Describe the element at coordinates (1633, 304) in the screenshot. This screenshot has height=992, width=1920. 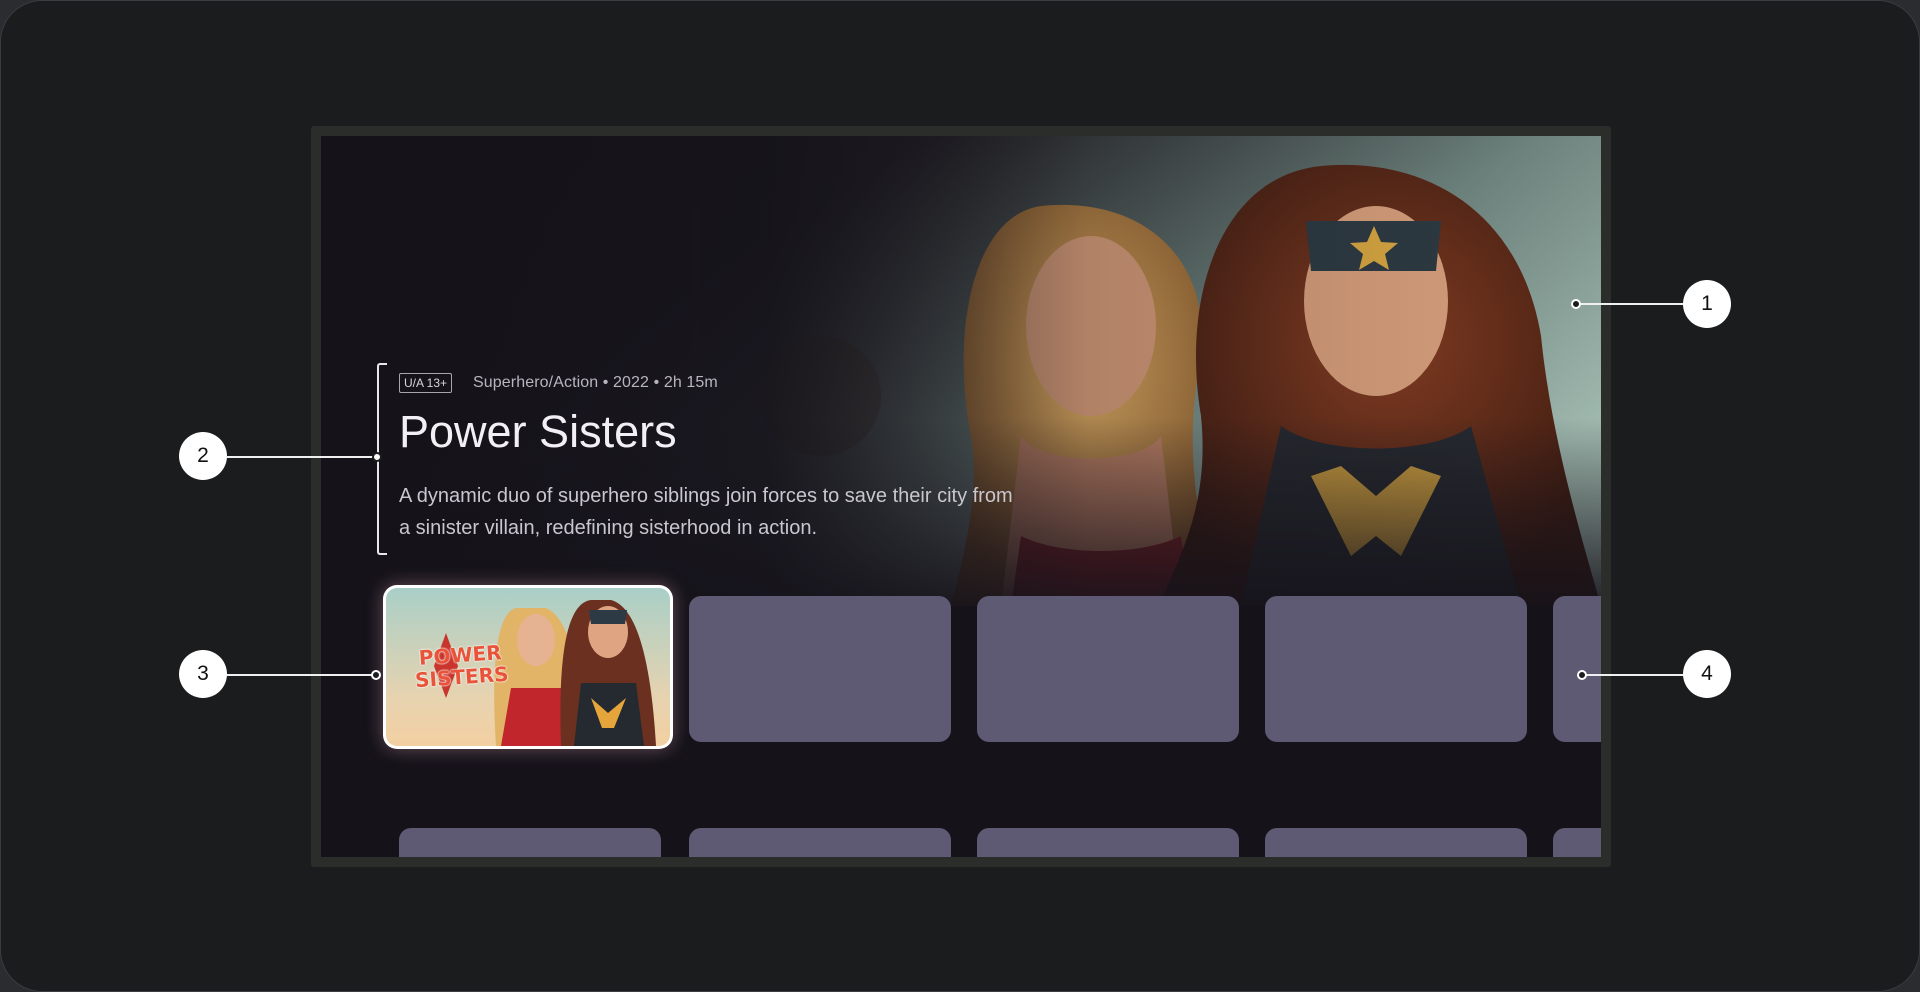
I see `callout-1-line` at that location.